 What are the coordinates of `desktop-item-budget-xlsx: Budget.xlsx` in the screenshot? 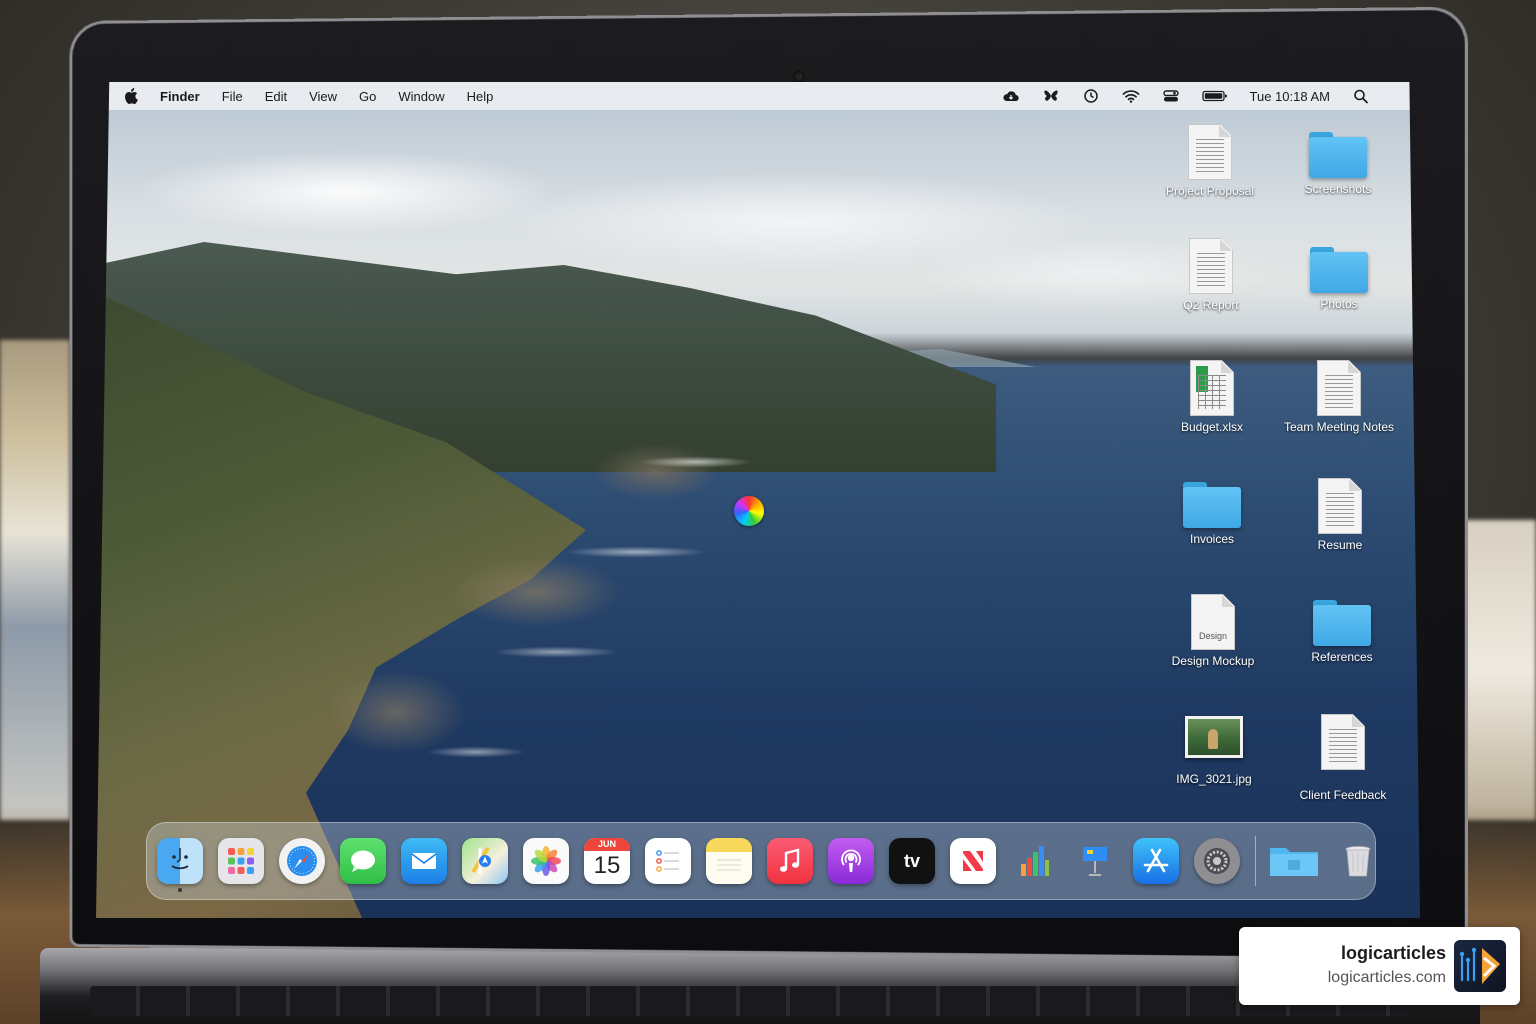 It's located at (1212, 397).